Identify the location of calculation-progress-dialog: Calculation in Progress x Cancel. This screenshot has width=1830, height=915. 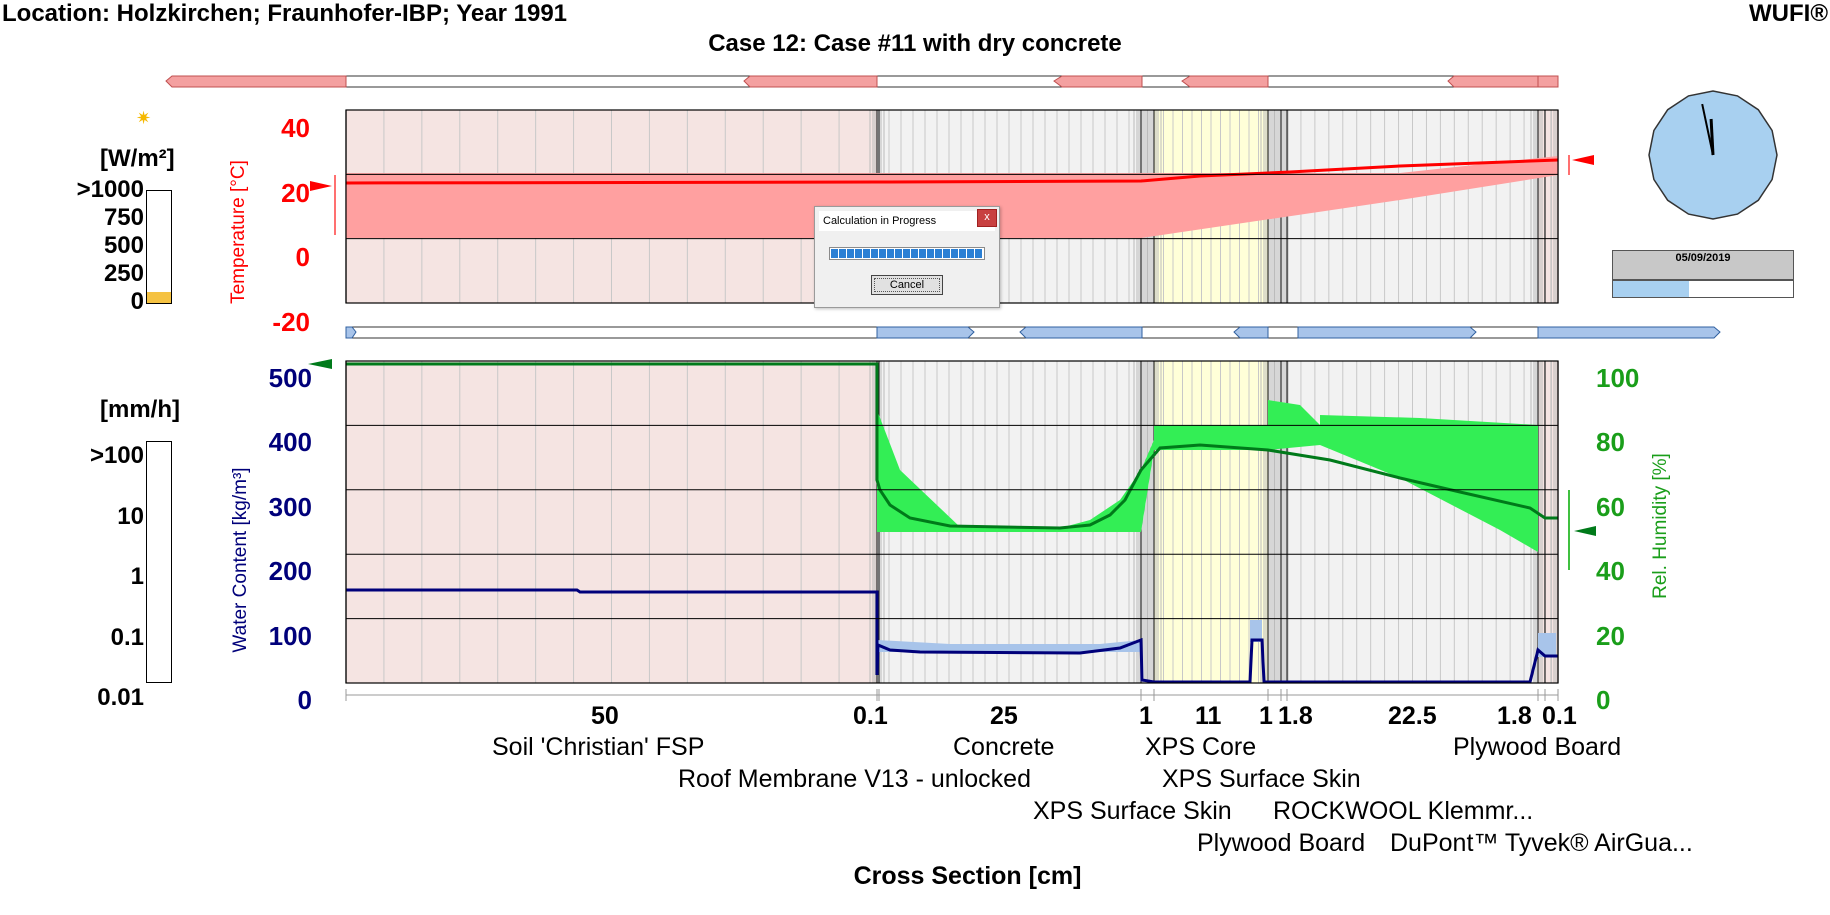
(907, 257).